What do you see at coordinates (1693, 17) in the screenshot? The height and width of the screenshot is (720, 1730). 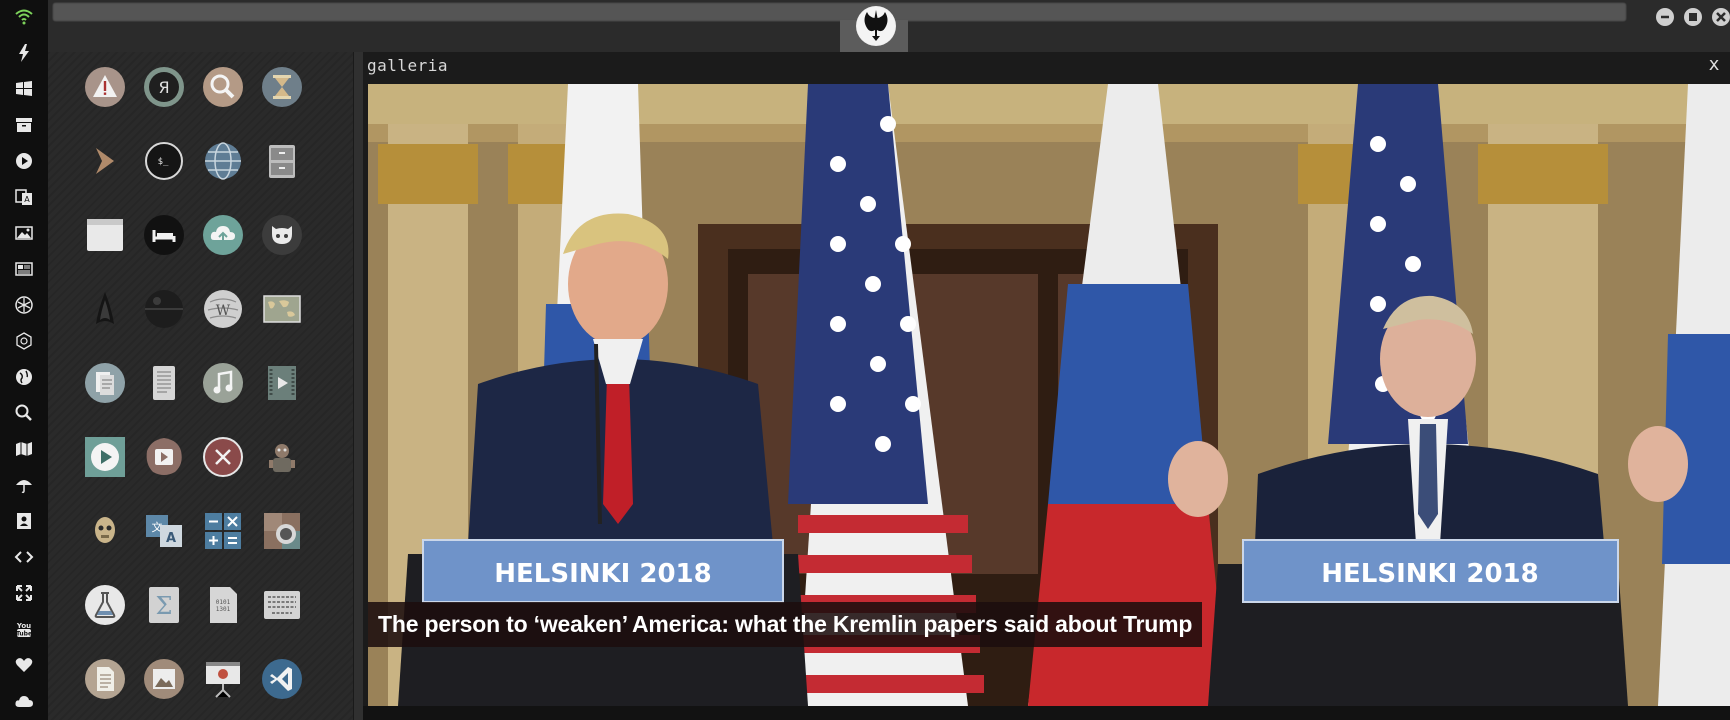 I see `maximize-icon` at bounding box center [1693, 17].